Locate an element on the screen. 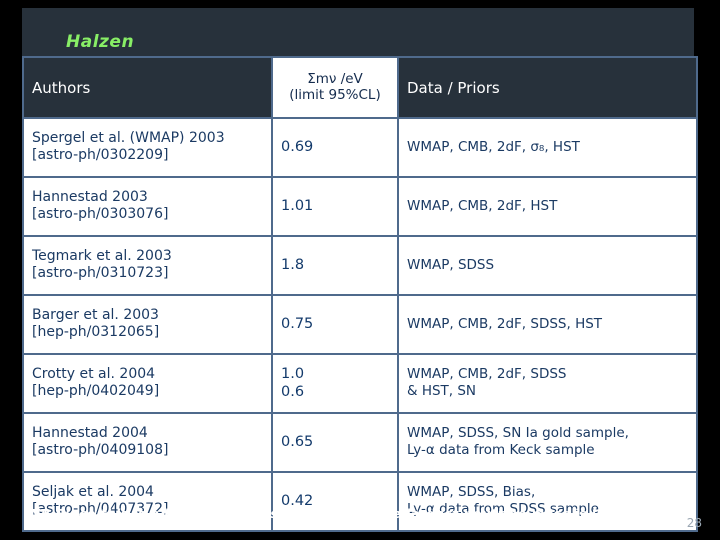 The image size is (720, 540). column-header-authors: Authors is located at coordinates (147, 87).